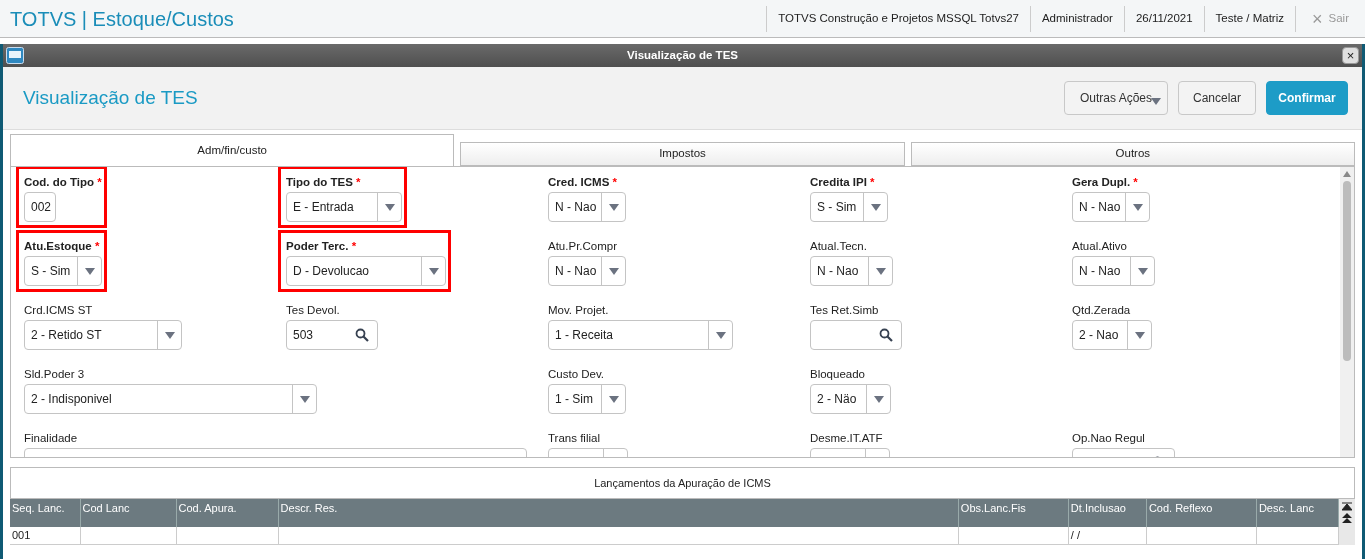 This screenshot has height=559, width=1365. Describe the element at coordinates (837, 374) in the screenshot. I see `field-label: Bloqueado` at that location.